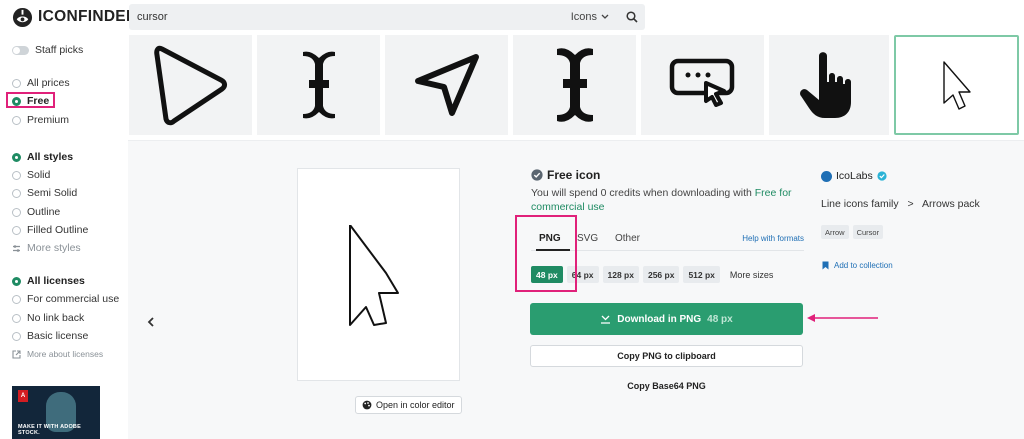  What do you see at coordinates (951, 204) in the screenshot?
I see `pack-link: Arrows pack` at bounding box center [951, 204].